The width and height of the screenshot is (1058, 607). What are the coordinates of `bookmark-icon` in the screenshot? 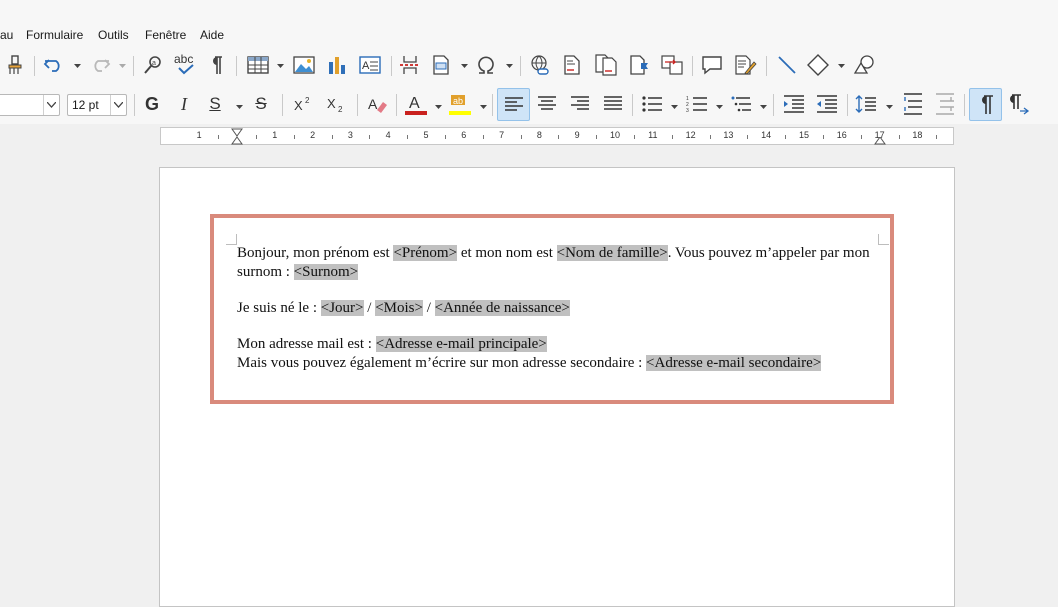 It's located at (640, 65).